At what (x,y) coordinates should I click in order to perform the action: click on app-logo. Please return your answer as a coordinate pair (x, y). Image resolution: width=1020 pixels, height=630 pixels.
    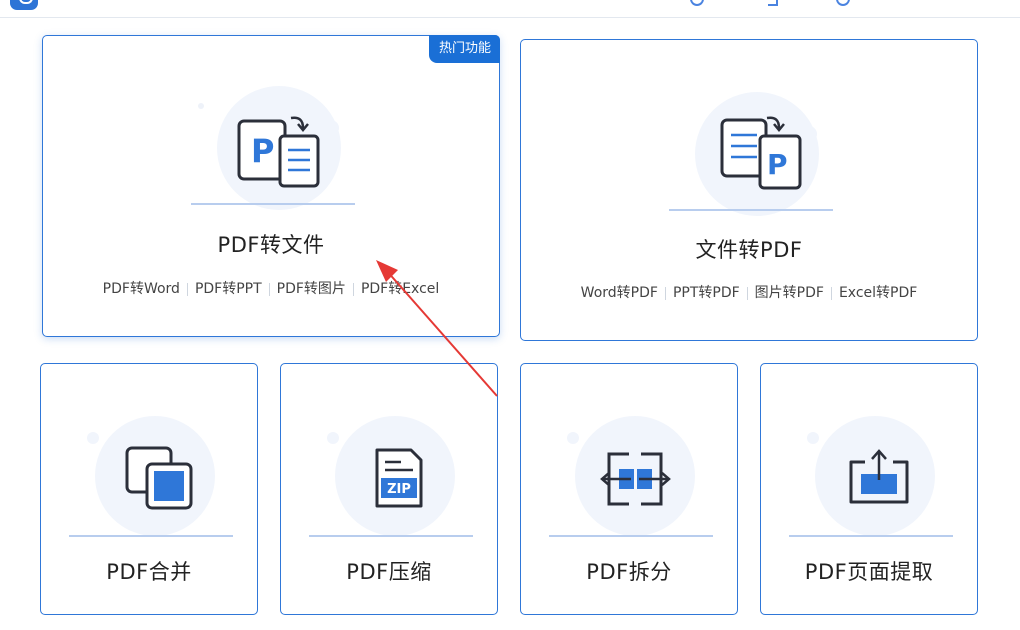
    Looking at the image, I should click on (24, 5).